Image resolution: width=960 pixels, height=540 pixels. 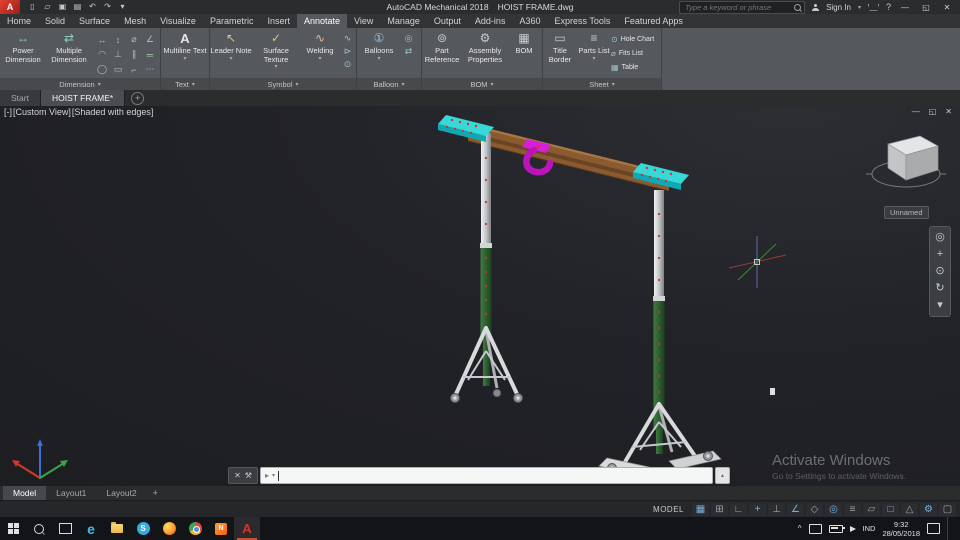 I want to click on dim-baseline-icon: ═, so click(x=150, y=54).